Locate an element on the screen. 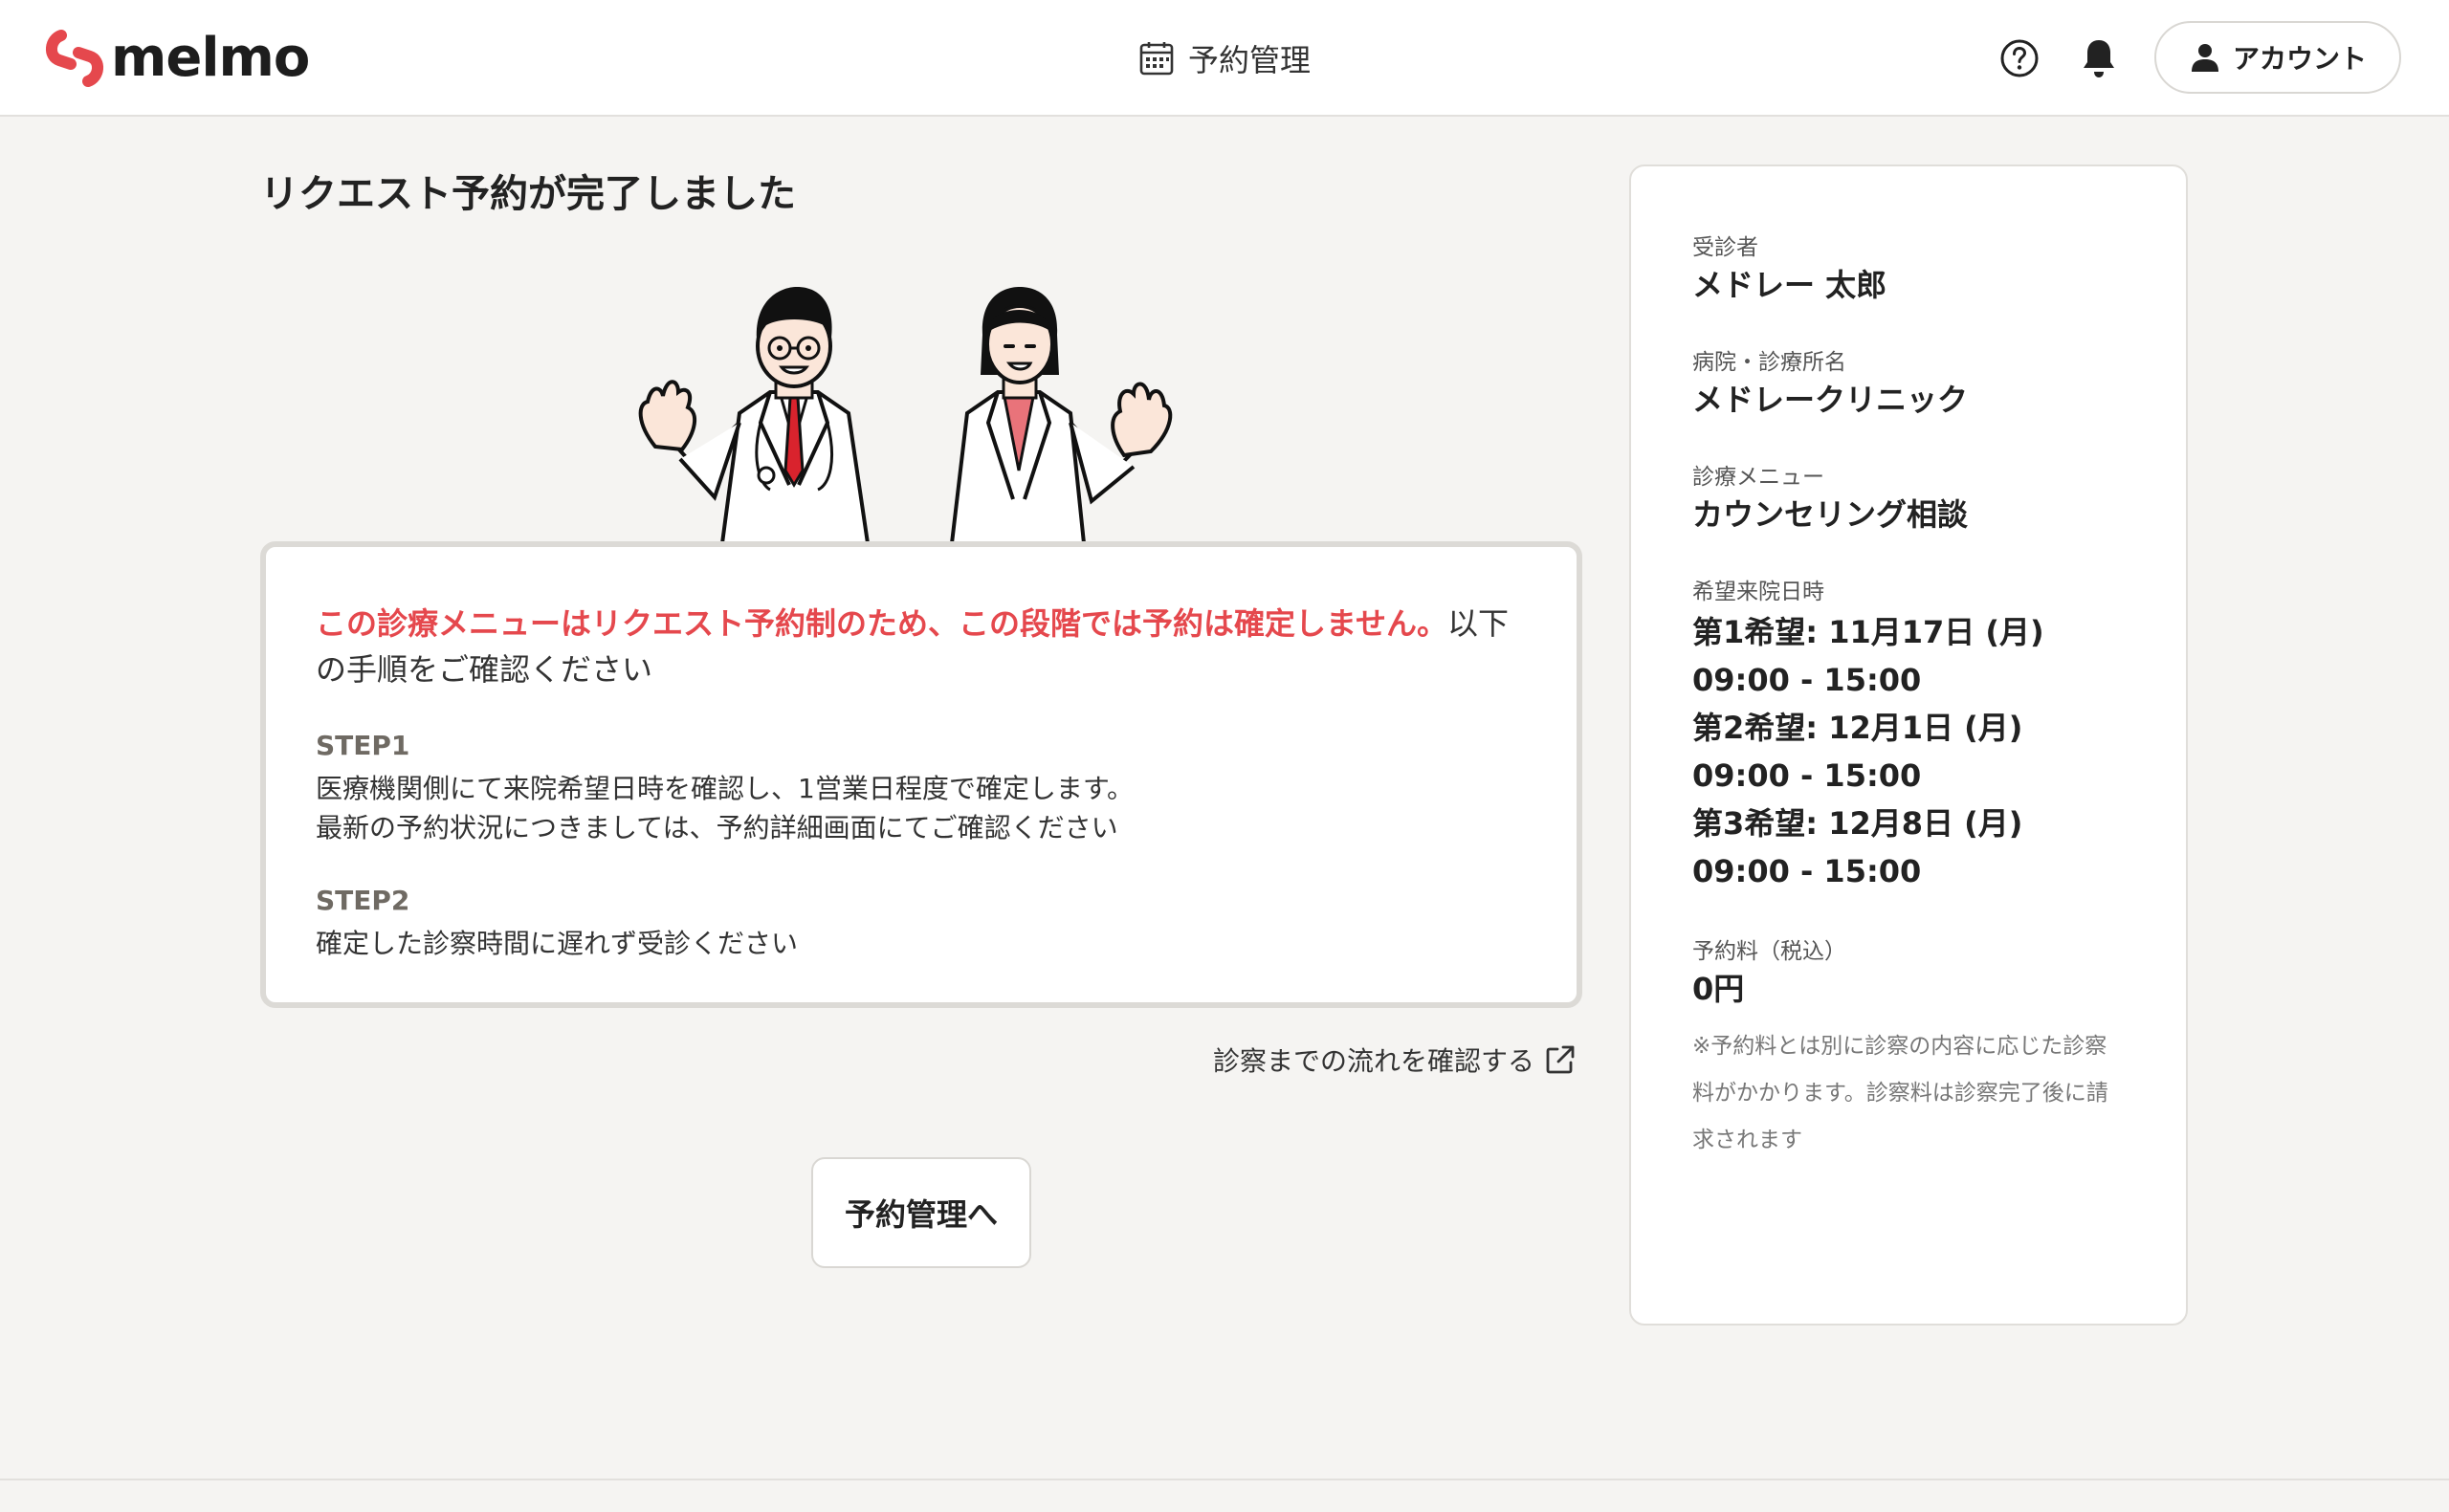 This screenshot has height=1512, width=2449. step1-line: 最新の予約状況につきましては、予約詳細画面にてご確認ください is located at coordinates (717, 828).